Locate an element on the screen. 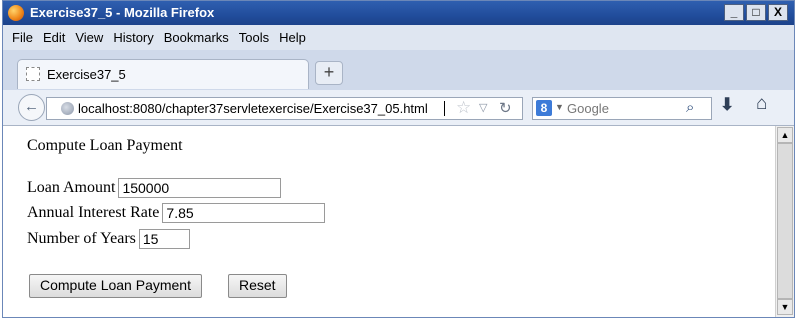 This screenshot has width=797, height=322. number-of-years-input: 15 is located at coordinates (164, 239).